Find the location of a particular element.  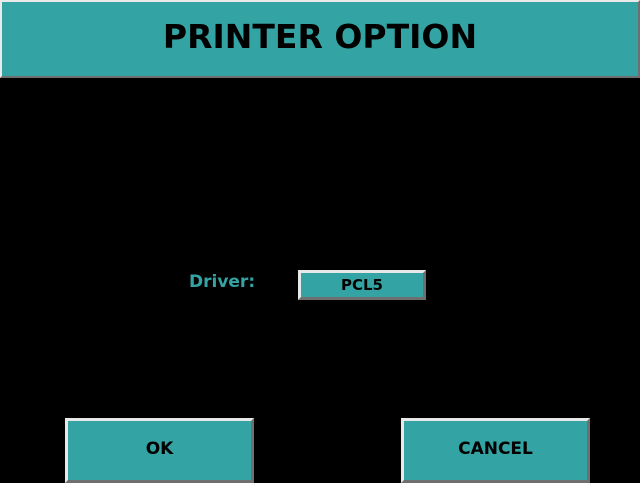

driver-value-text: PCL5 is located at coordinates (362, 285).